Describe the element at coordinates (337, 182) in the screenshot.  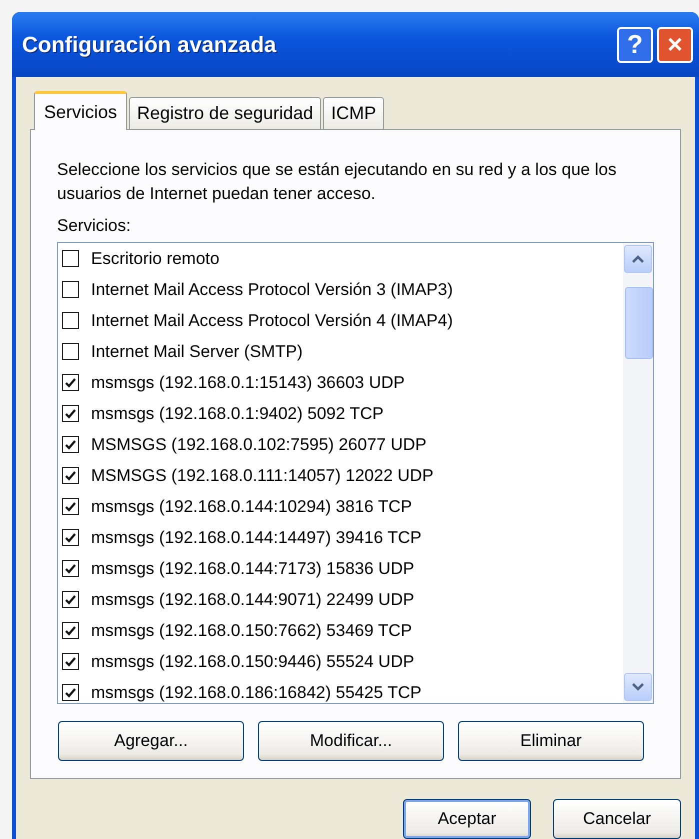
I see `description-text: Seleccione los servicios que se están ejecutando en su red y a los que los usuarios de Internet puedan tener acceso.` at that location.